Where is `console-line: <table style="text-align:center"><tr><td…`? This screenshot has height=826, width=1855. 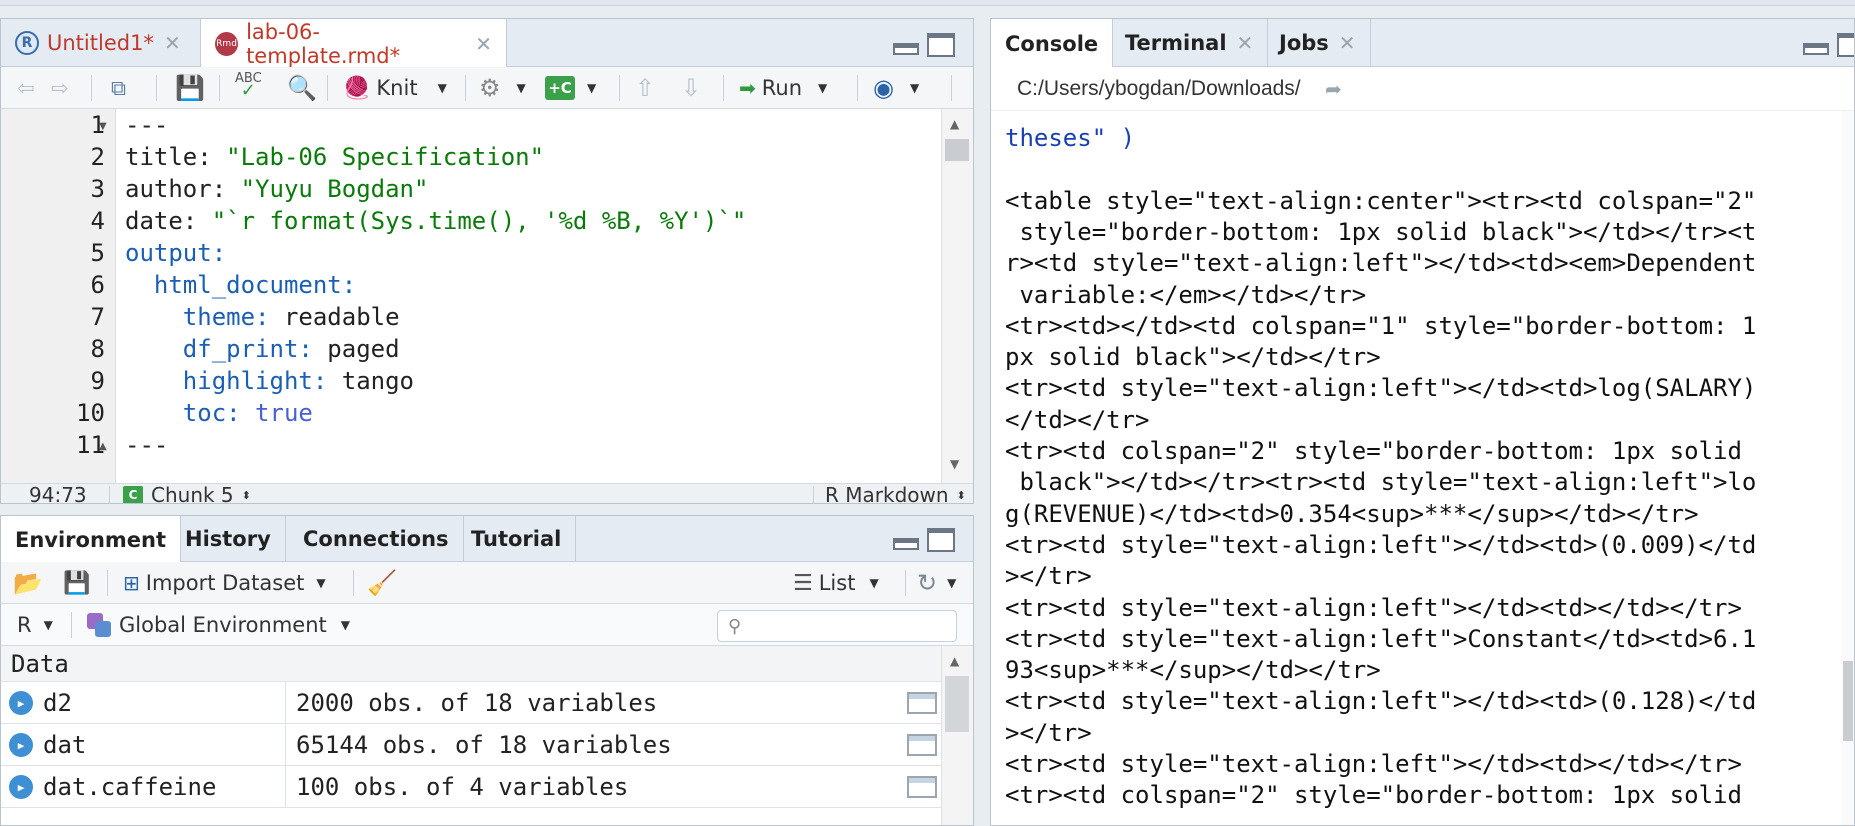
console-line: <table style="text-align:center"><tr><td… is located at coordinates (1381, 200).